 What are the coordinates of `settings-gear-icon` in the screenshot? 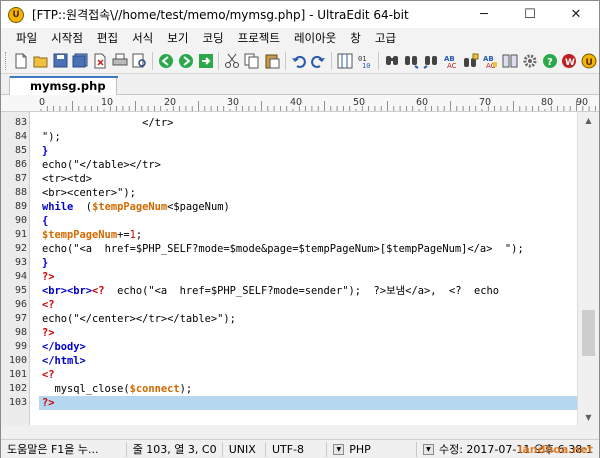 It's located at (530, 61).